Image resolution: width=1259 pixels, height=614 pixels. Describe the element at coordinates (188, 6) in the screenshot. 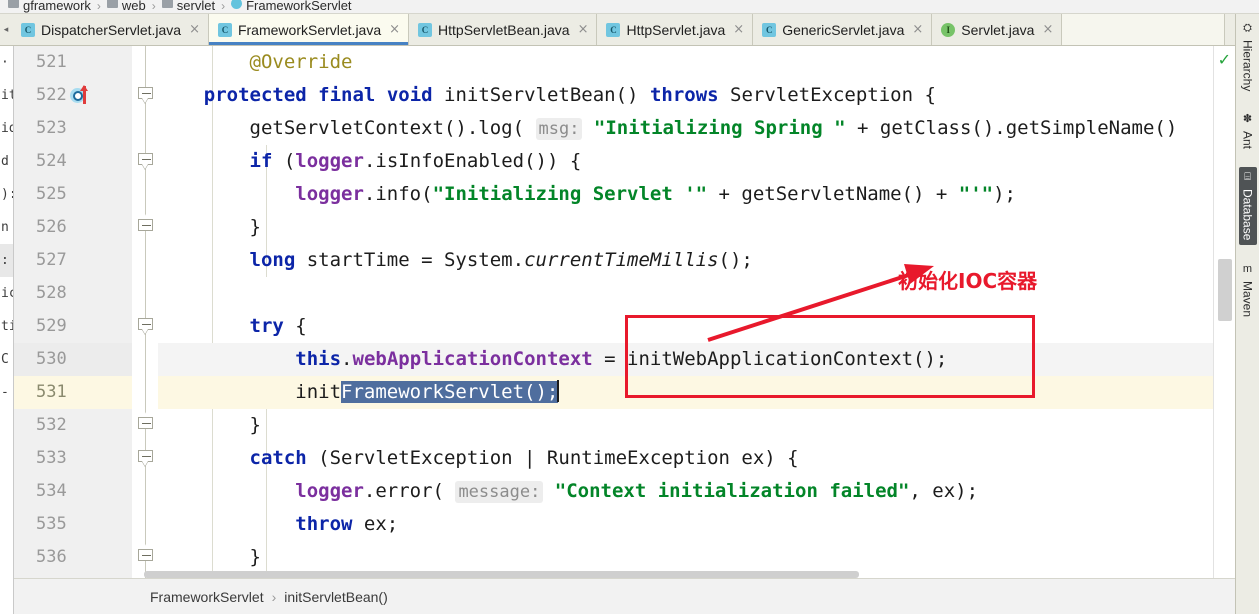

I see `breadcrumb-item: servlet` at that location.